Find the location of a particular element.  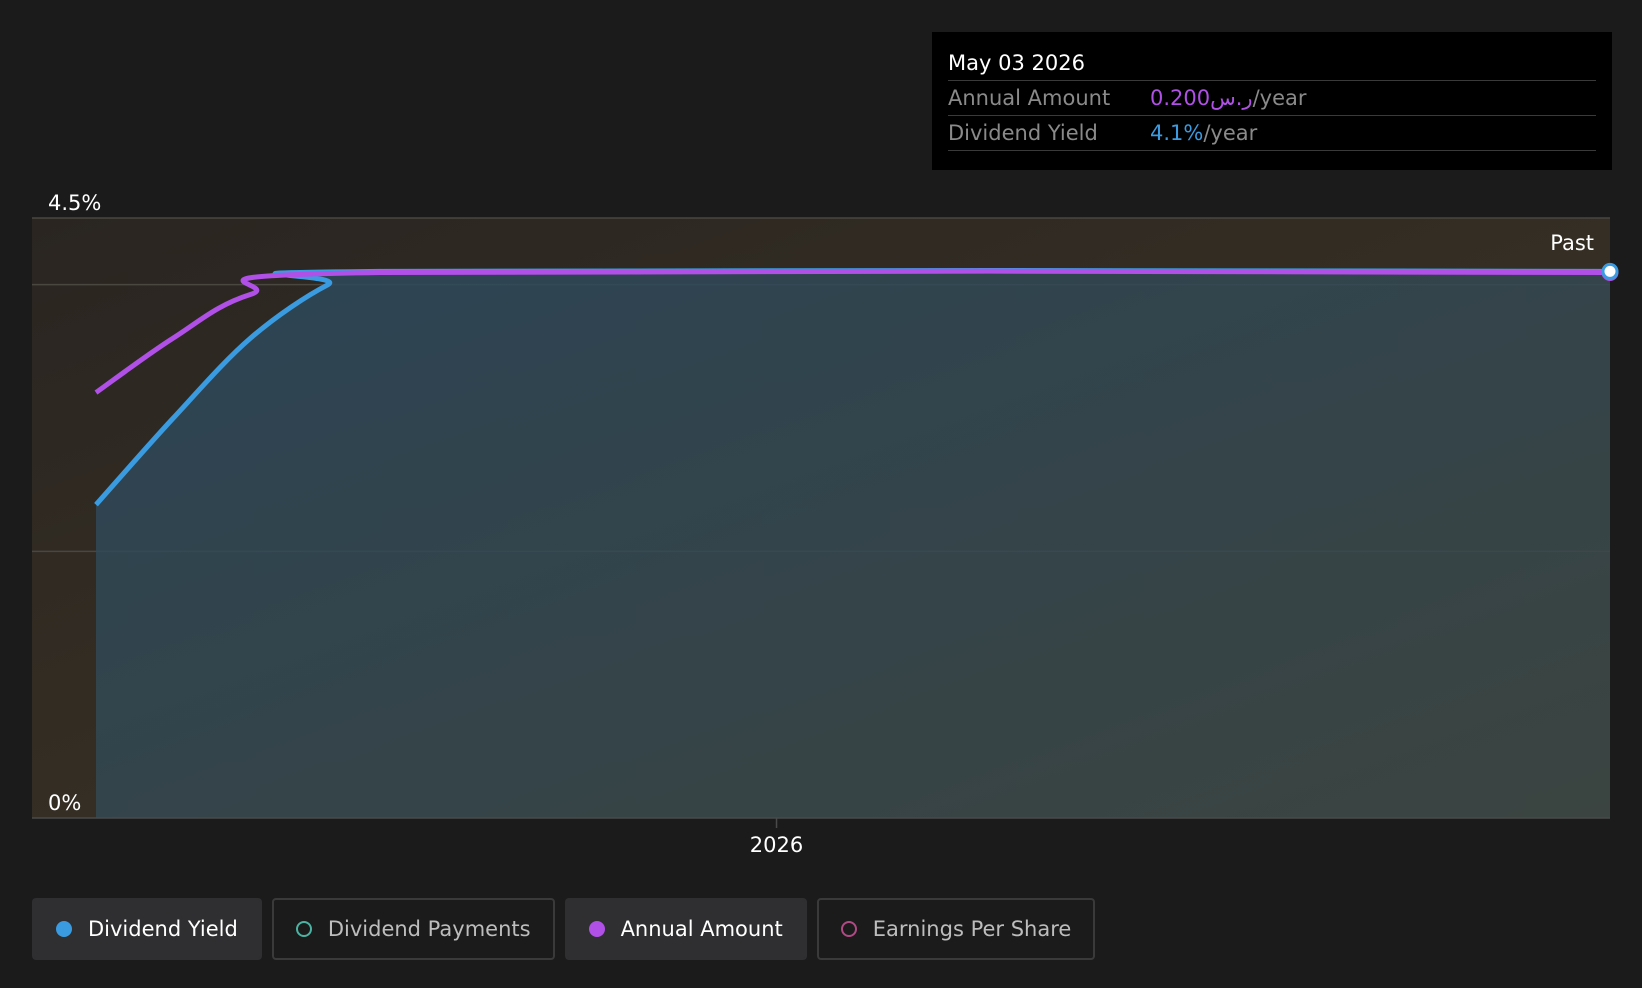

y-tick-label: 4.5% is located at coordinates (74, 203).